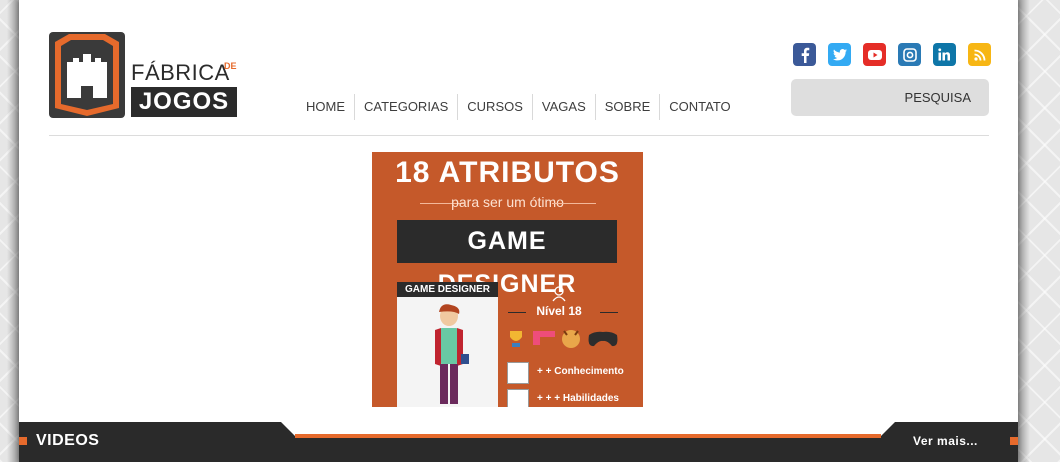  I want to click on social-links, so click(892, 54).